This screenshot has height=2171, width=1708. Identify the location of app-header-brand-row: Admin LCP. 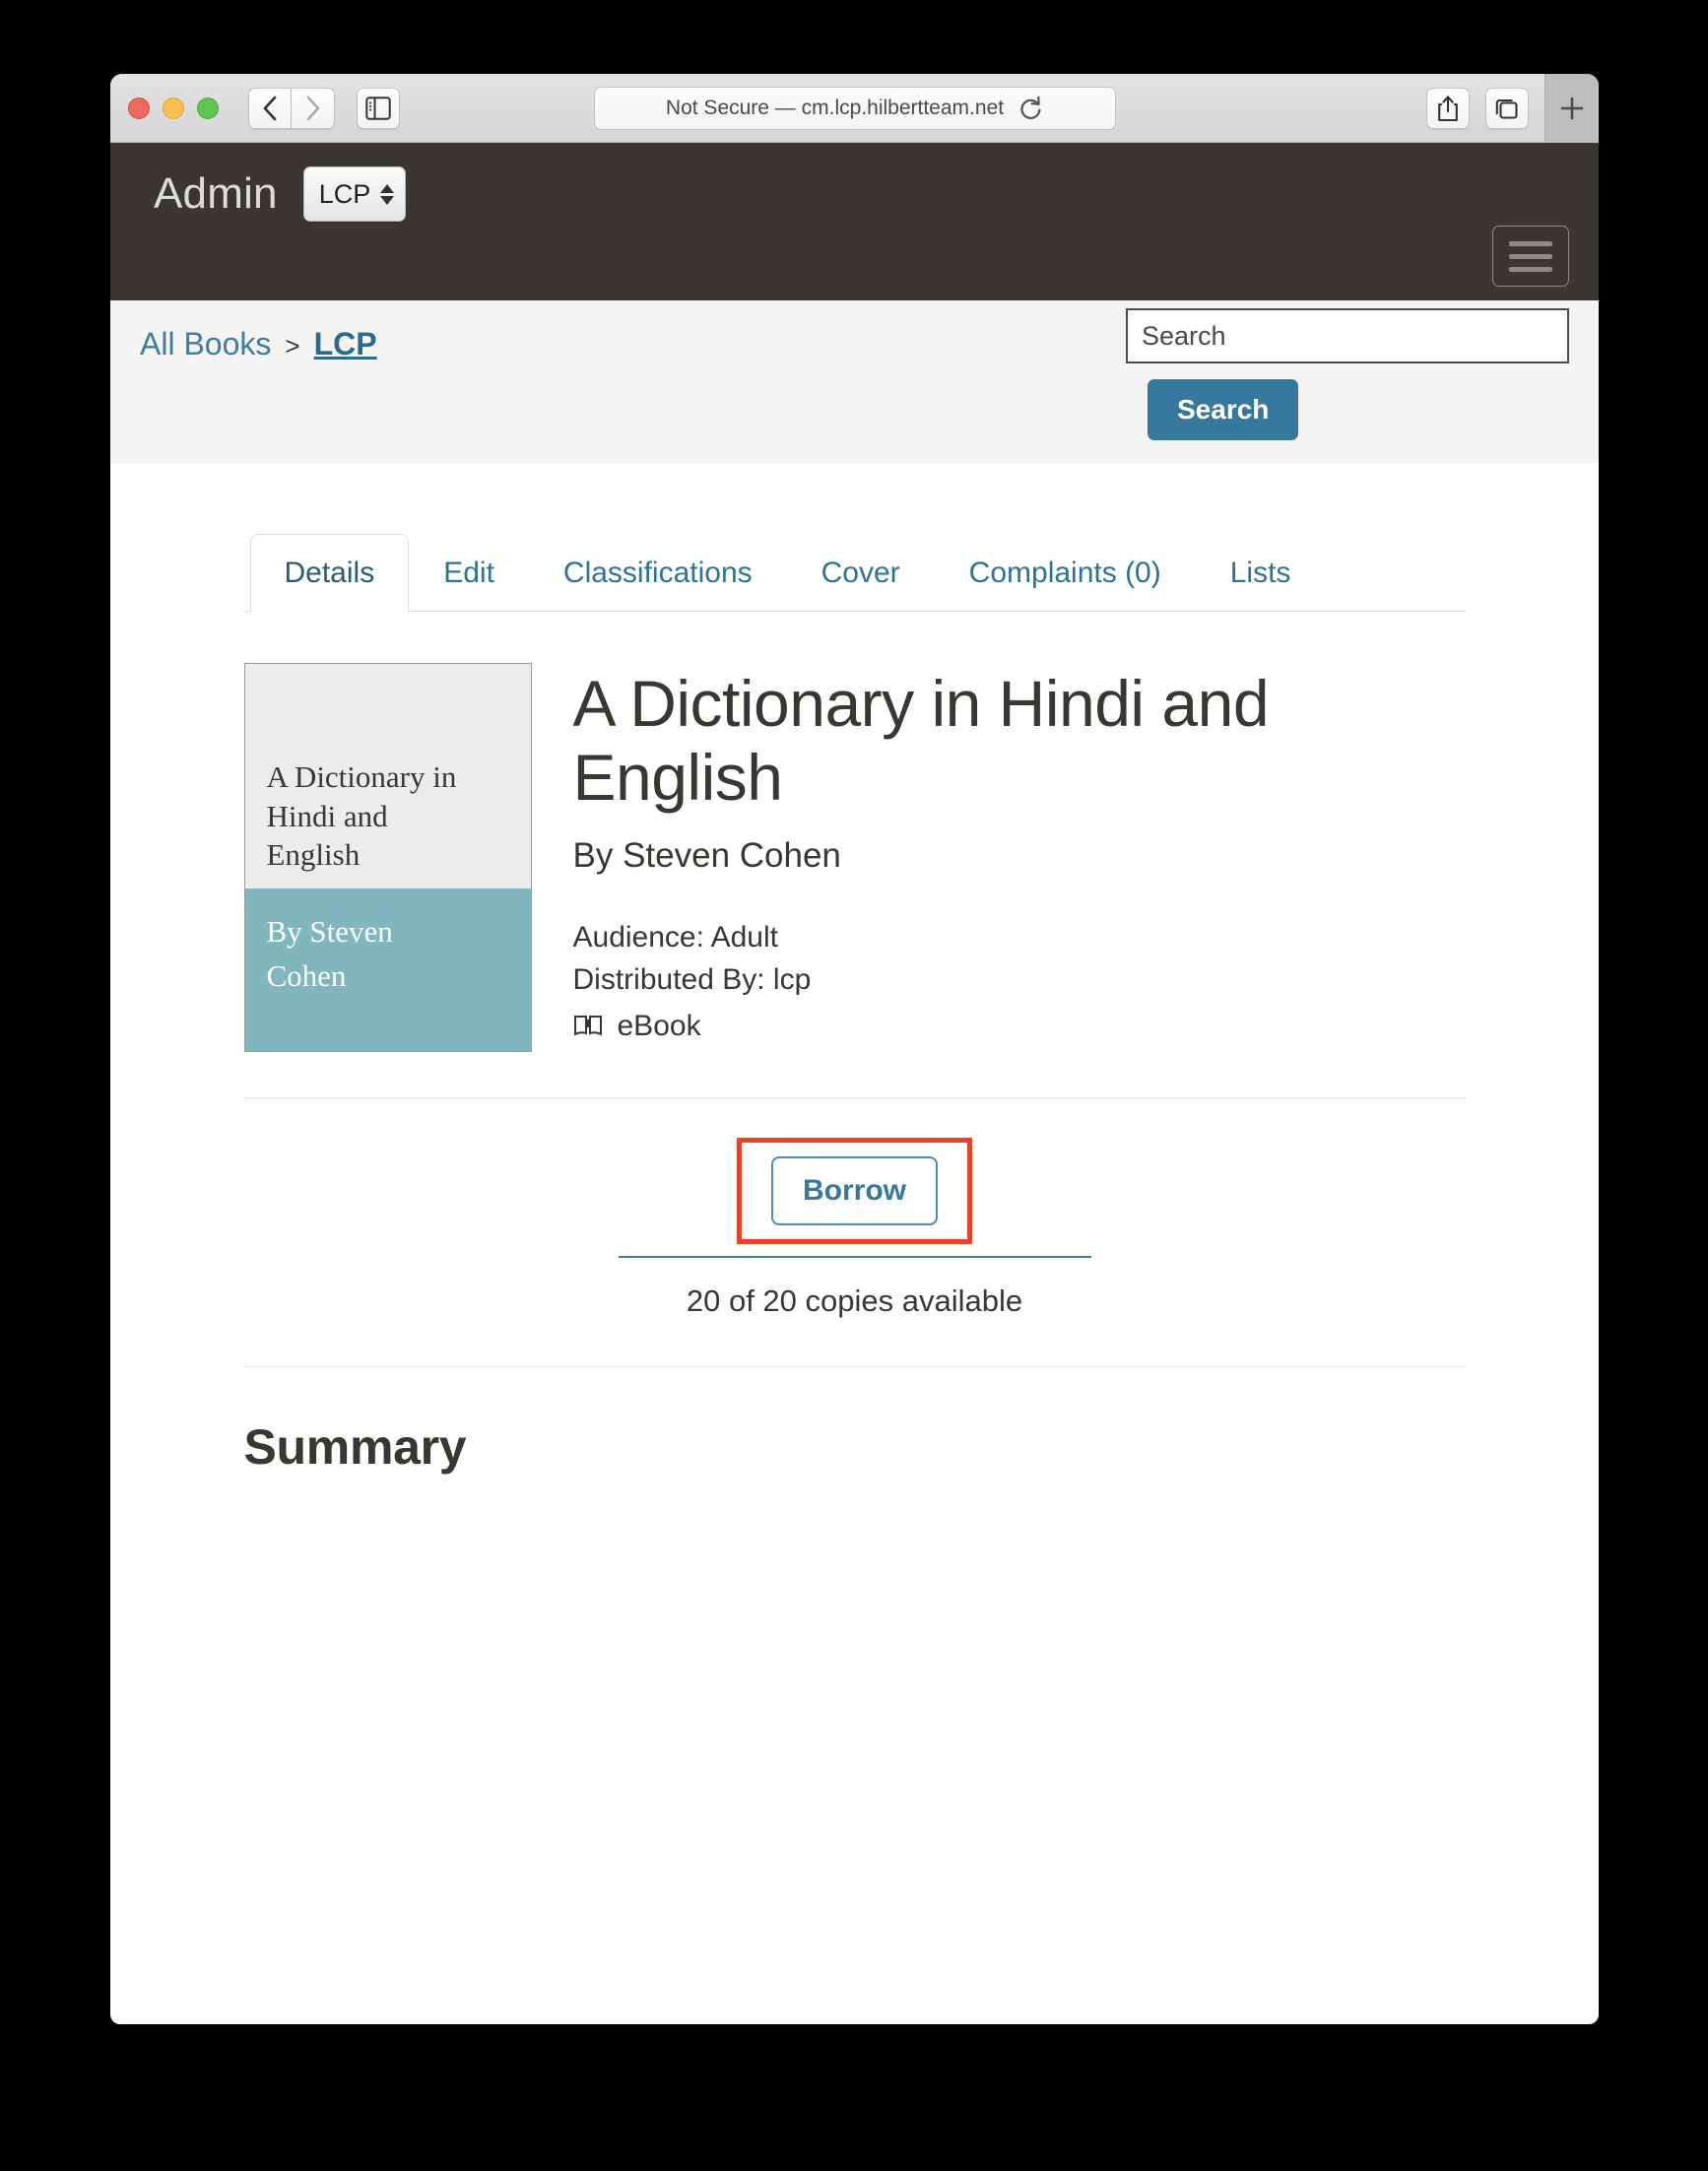
(854, 182).